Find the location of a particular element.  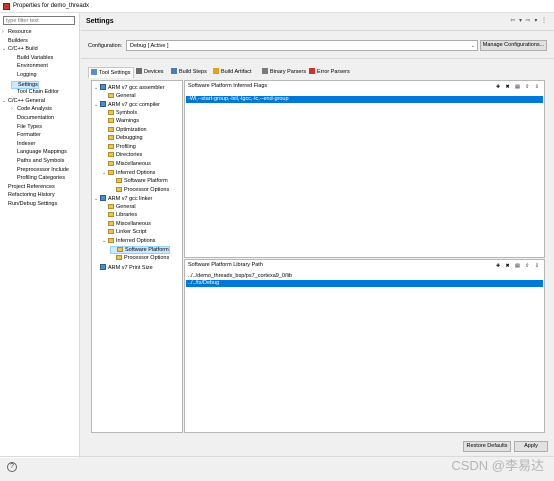

sidebar-item: Settings is located at coordinates (25, 84).